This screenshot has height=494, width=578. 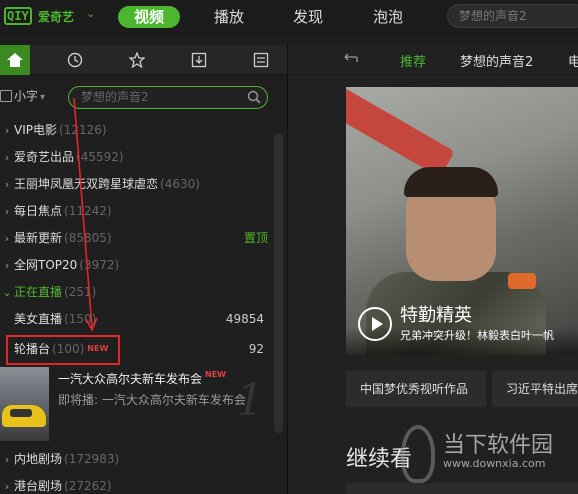 What do you see at coordinates (308, 17) in the screenshot?
I see `tab-discover: 发现` at bounding box center [308, 17].